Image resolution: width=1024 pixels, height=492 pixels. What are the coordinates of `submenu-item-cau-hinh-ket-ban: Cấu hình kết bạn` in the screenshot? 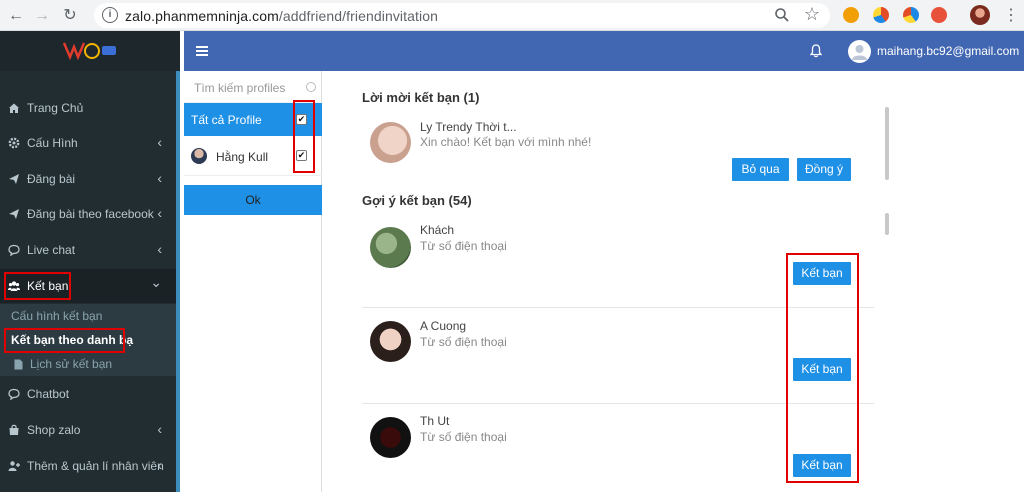 It's located at (56, 316).